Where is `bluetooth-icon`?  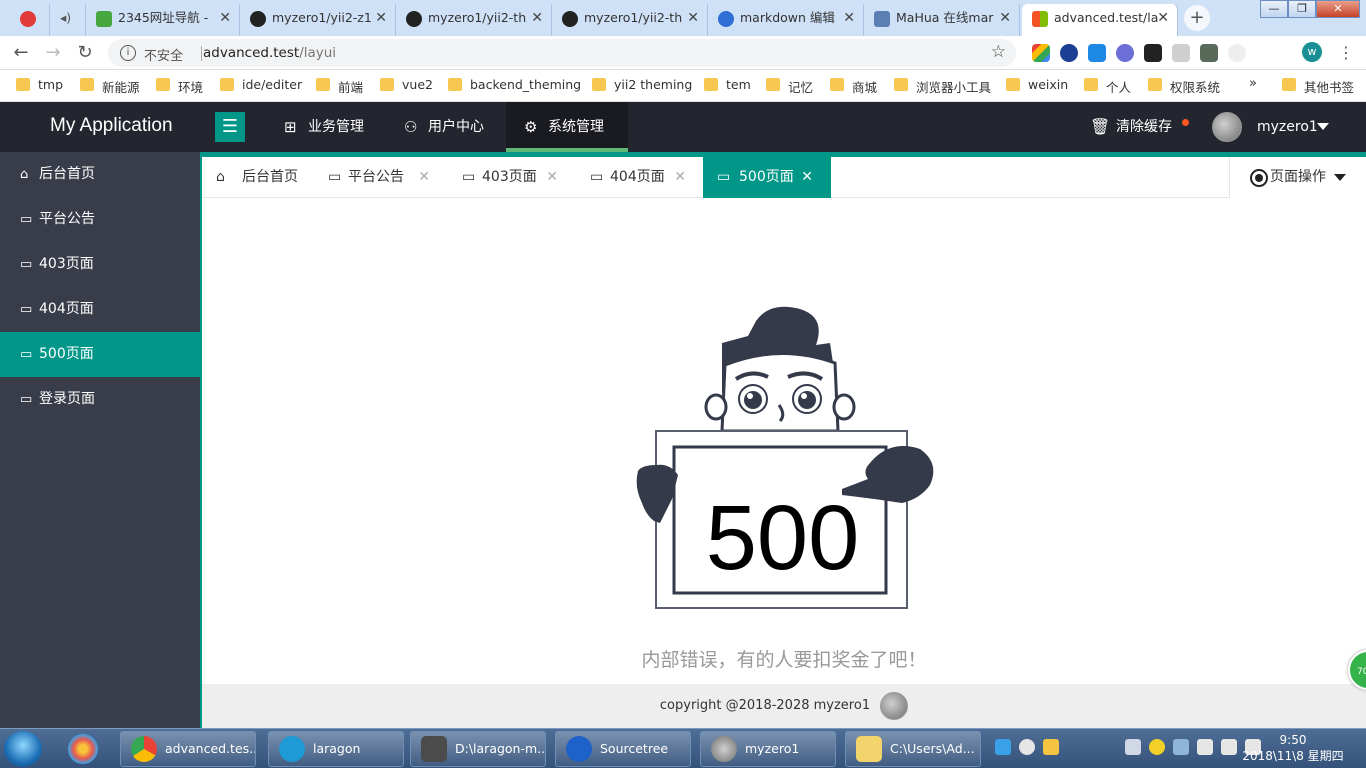 bluetooth-icon is located at coordinates (1133, 747).